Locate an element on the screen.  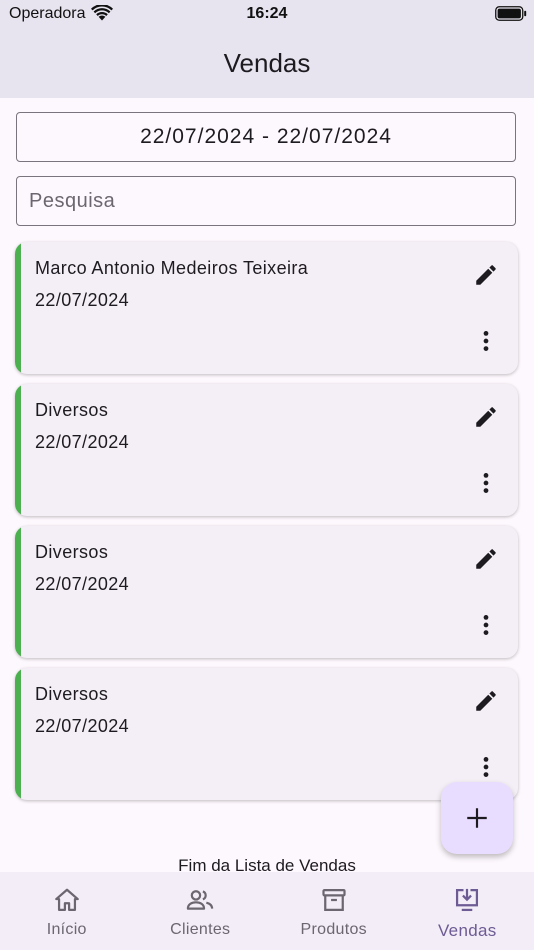
nav-item-inicio: Início is located at coordinates (67, 911).